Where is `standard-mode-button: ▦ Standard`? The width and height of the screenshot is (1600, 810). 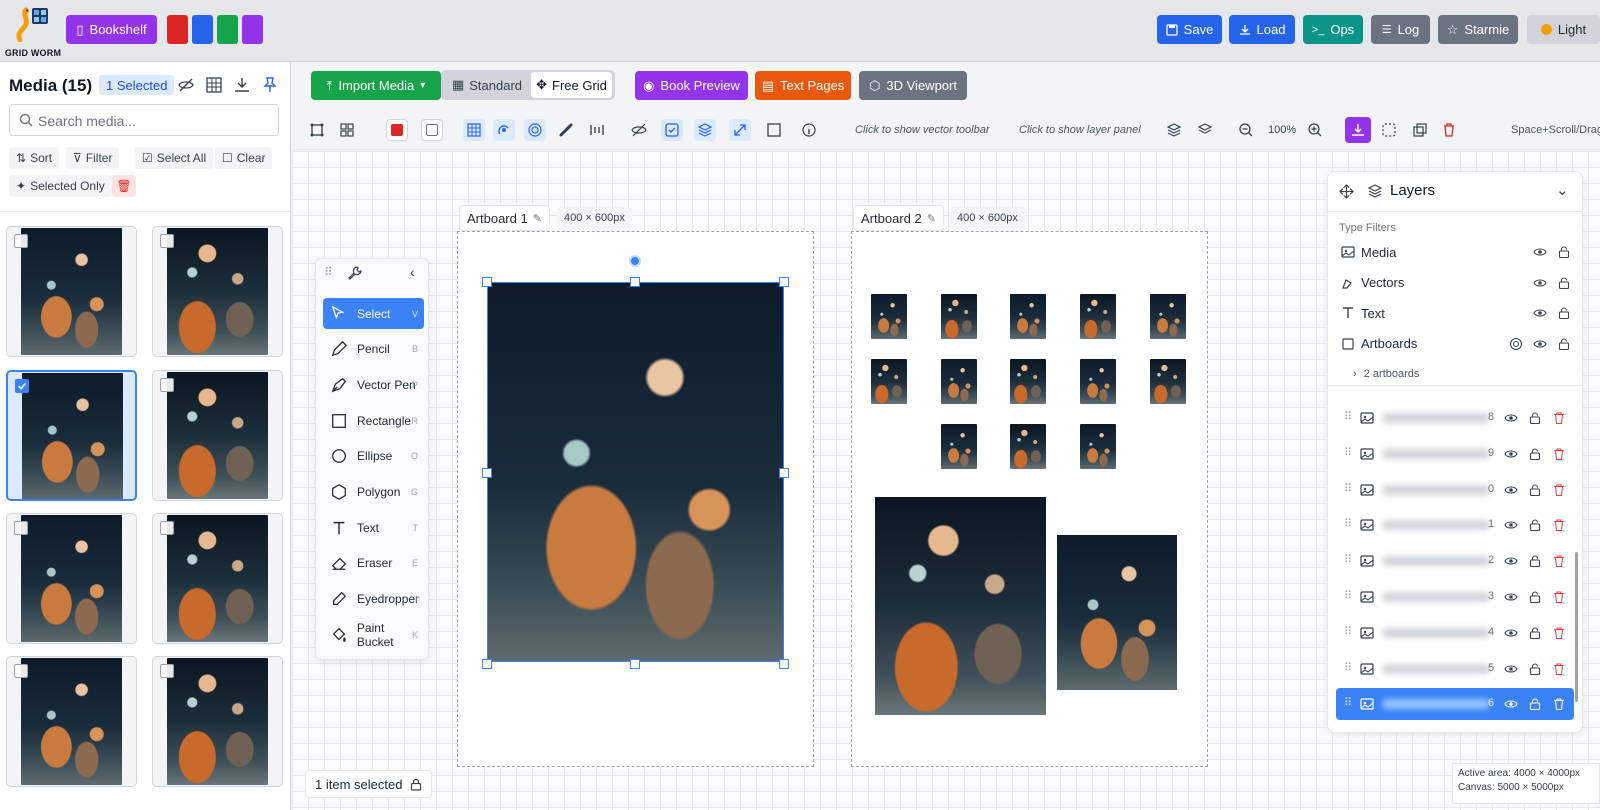 standard-mode-button: ▦ Standard is located at coordinates (487, 85).